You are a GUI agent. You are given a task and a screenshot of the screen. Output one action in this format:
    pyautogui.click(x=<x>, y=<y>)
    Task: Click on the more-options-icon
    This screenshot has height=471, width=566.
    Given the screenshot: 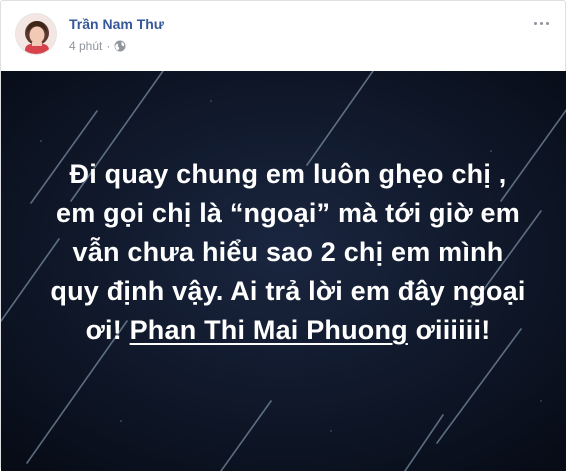 What is the action you would take?
    pyautogui.click(x=541, y=23)
    